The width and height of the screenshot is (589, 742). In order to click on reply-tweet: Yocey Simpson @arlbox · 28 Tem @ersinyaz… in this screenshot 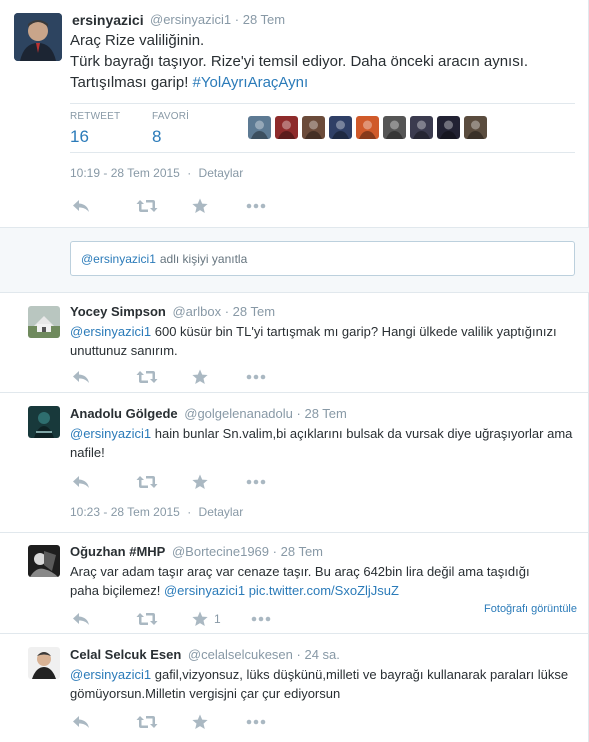, I will do `click(294, 343)`.